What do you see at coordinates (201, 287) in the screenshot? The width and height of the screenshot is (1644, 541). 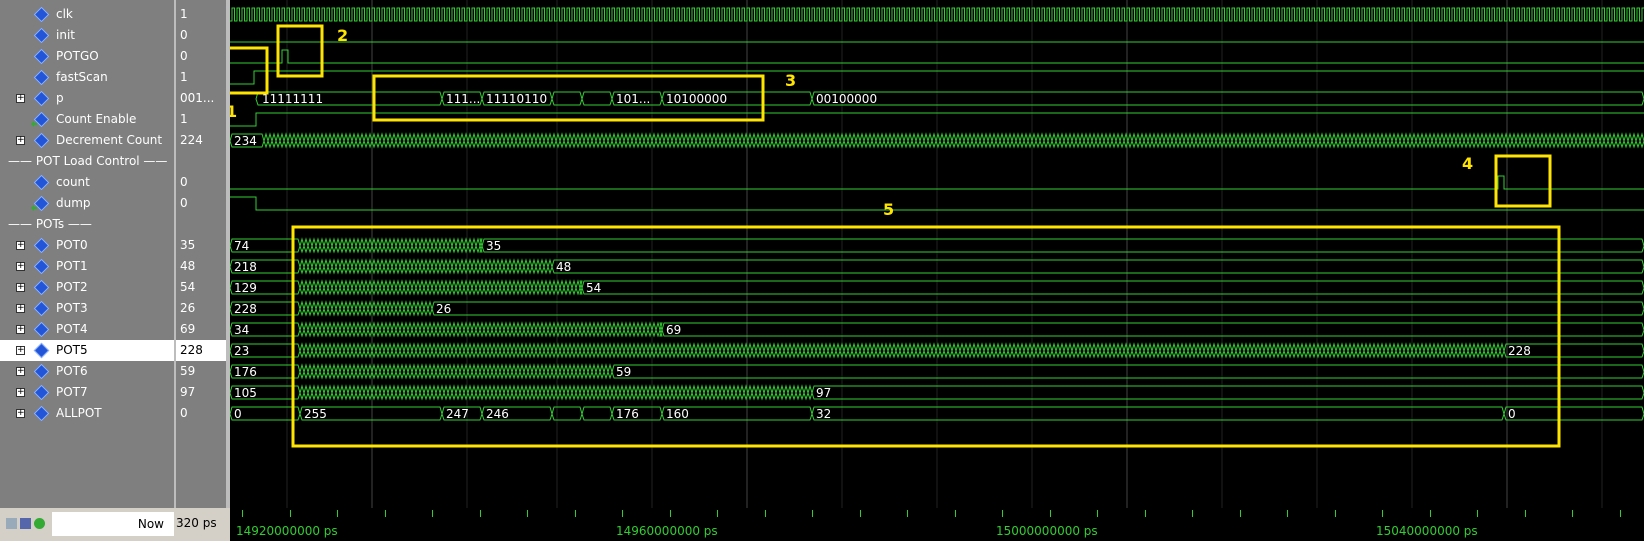 I see `signal-value-row: 54` at bounding box center [201, 287].